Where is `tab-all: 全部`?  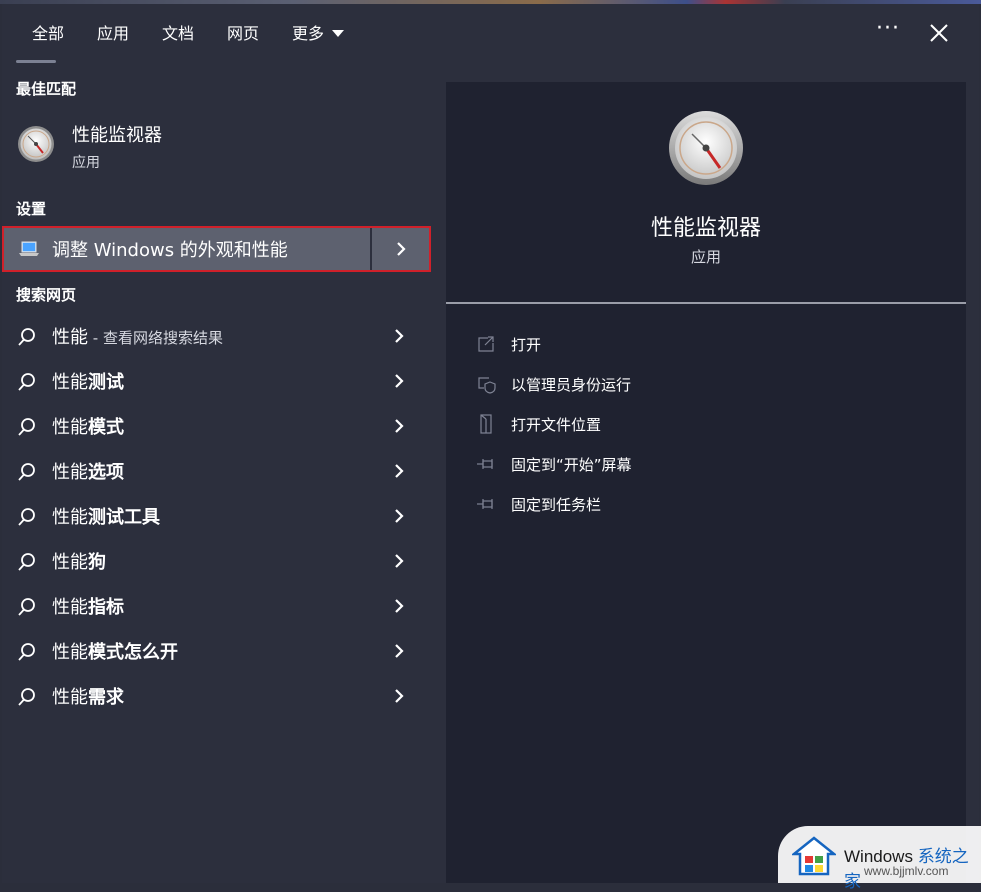
tab-all: 全部 is located at coordinates (48, 34).